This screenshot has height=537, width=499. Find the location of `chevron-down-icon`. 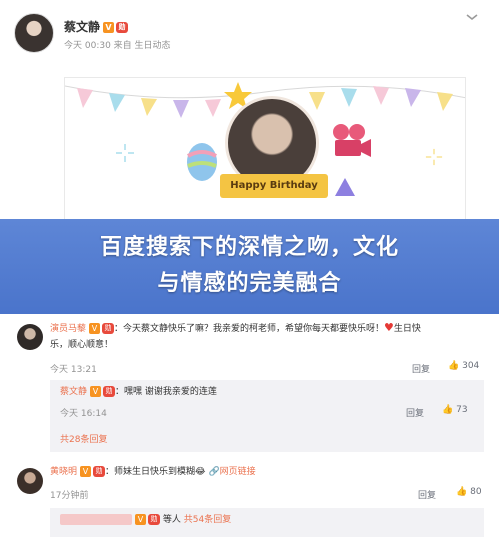

chevron-down-icon is located at coordinates (472, 17).